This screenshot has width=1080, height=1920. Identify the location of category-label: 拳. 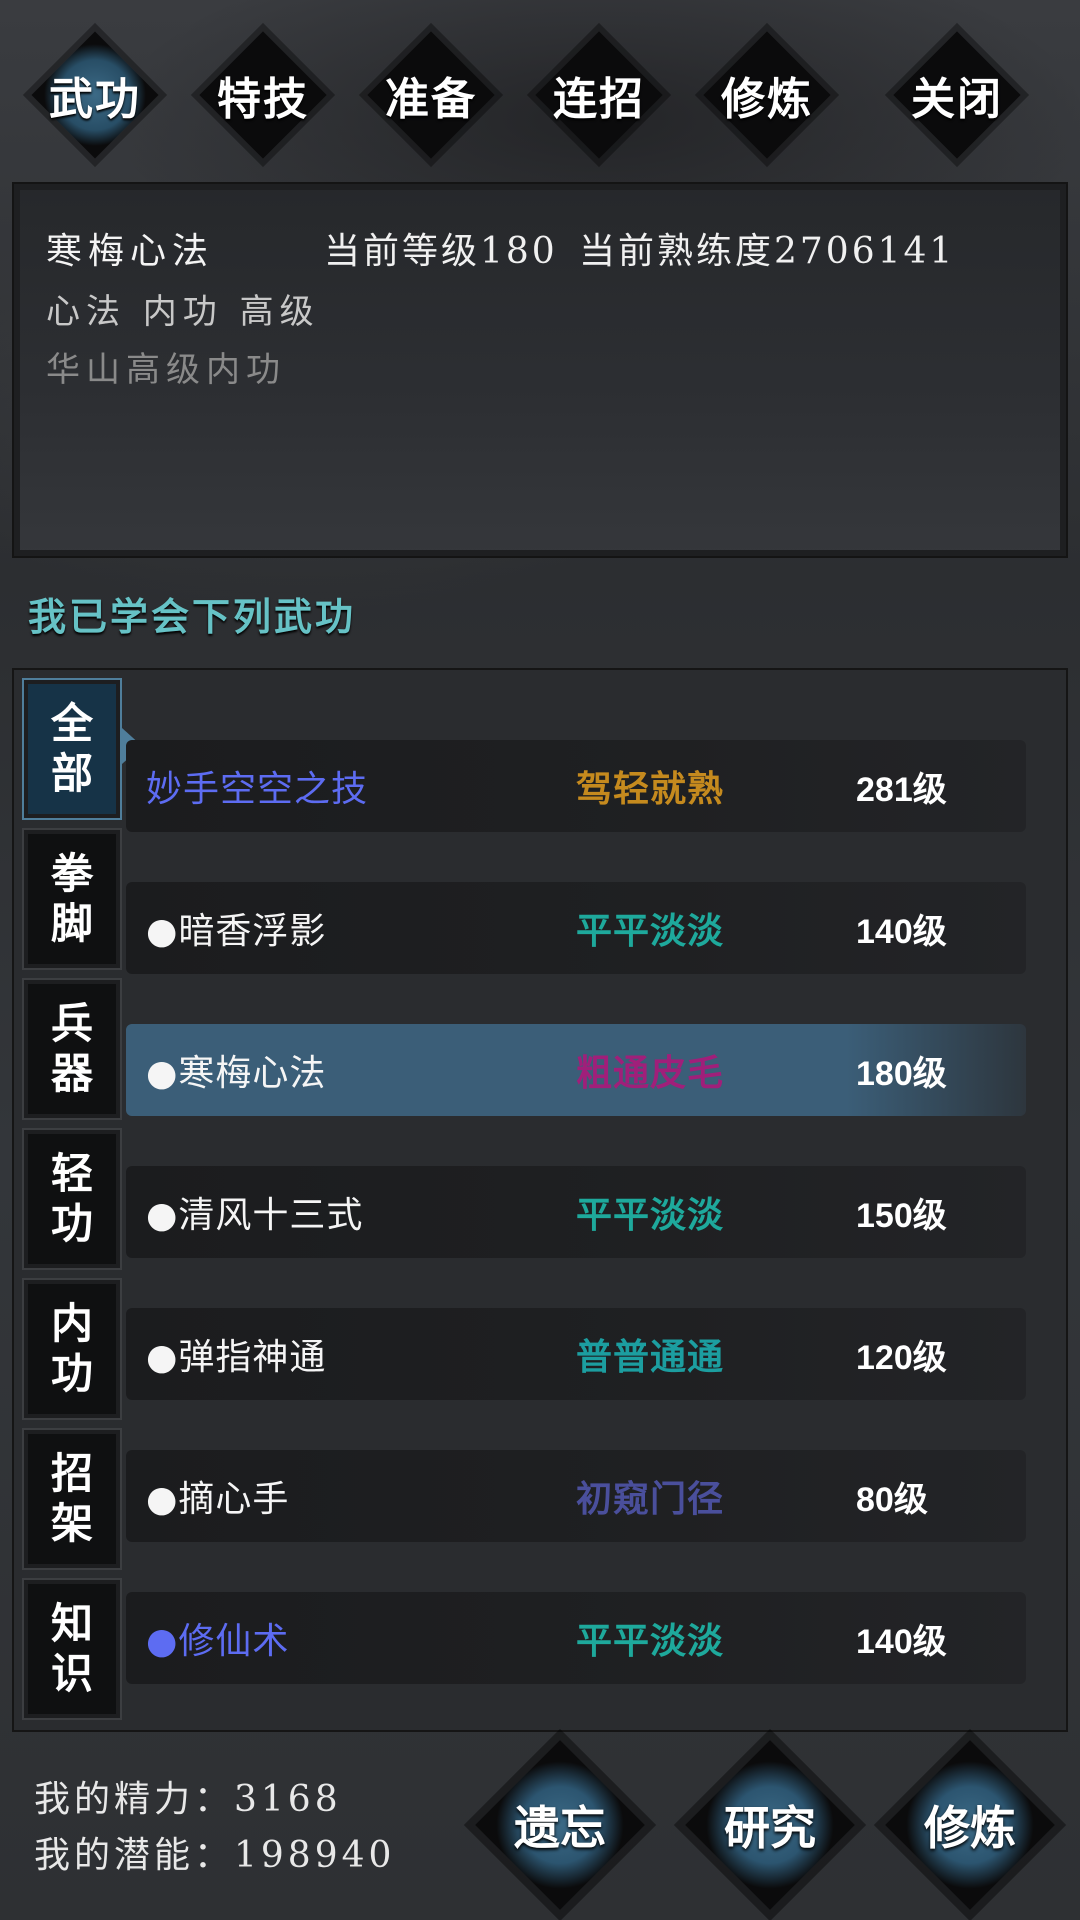
(71, 873).